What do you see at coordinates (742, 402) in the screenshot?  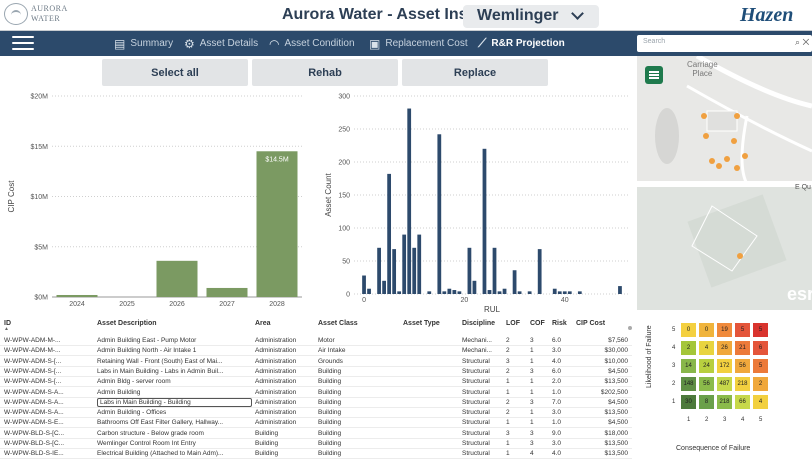 I see `risk-matrix-cell: 66` at bounding box center [742, 402].